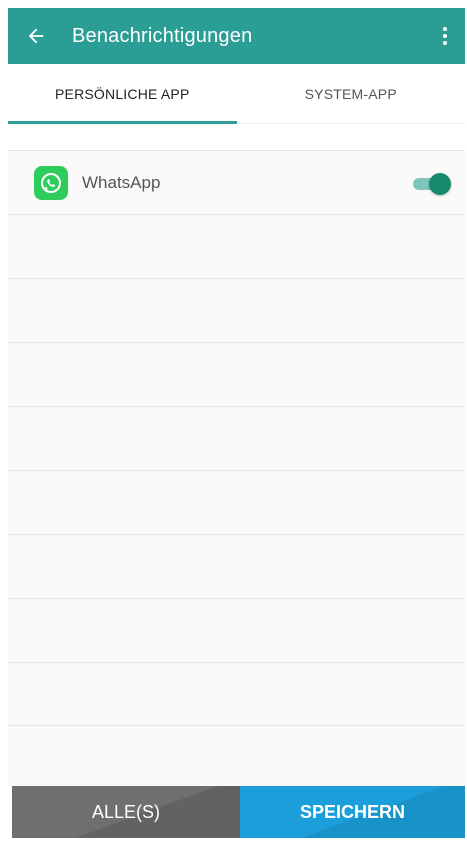 The image size is (467, 841). I want to click on toggle-thumb, so click(440, 183).